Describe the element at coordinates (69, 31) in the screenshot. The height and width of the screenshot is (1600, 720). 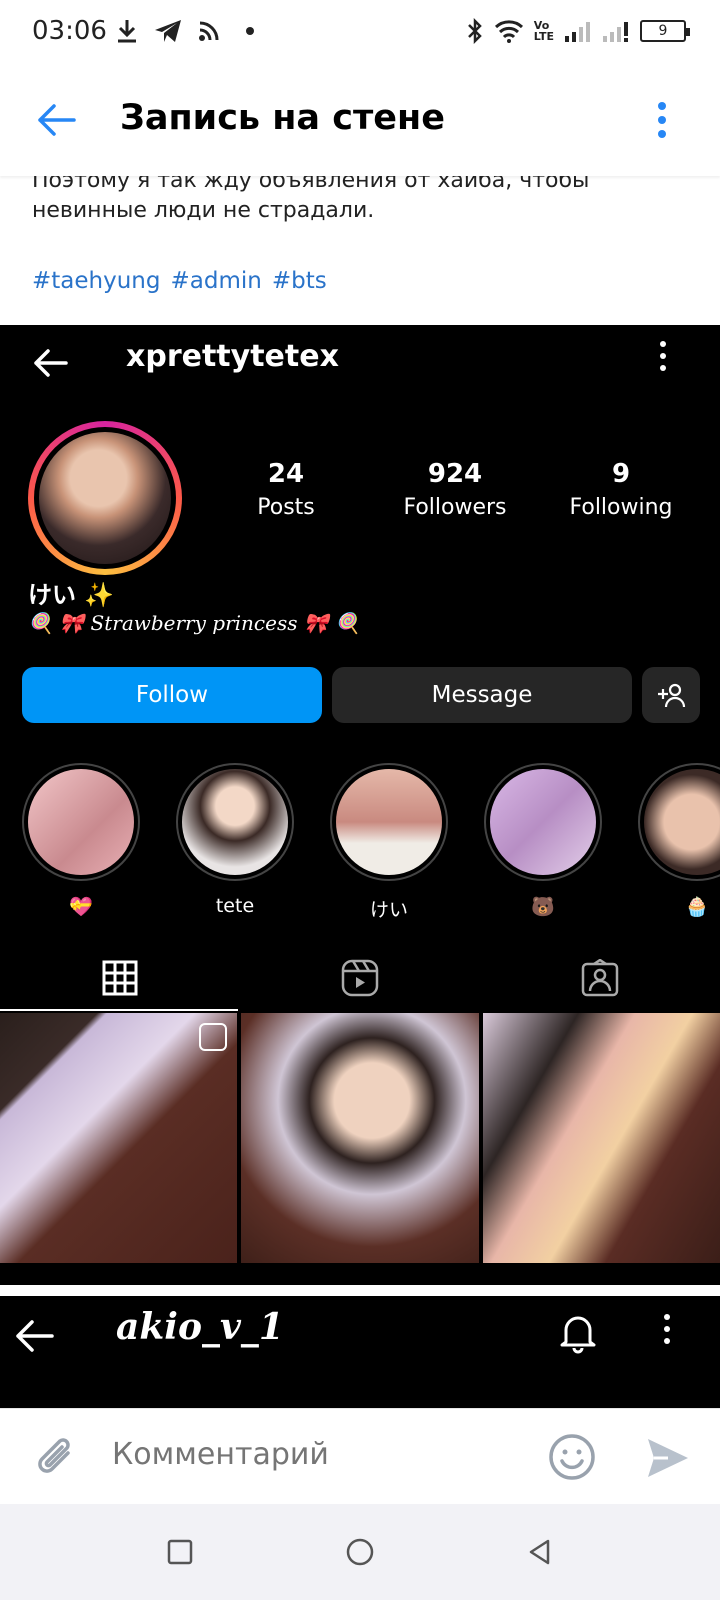
I see `status-time: 03:06` at that location.